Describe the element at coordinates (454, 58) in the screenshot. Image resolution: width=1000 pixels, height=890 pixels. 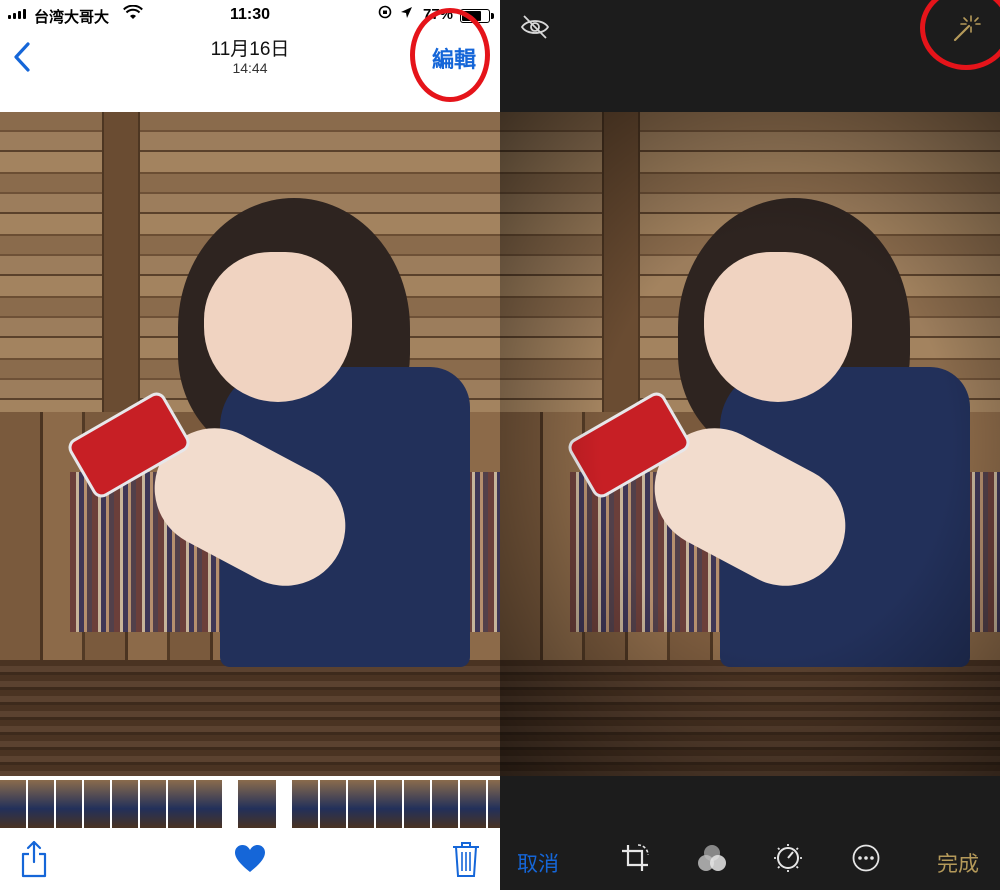
I see `edit-button: 編輯` at that location.